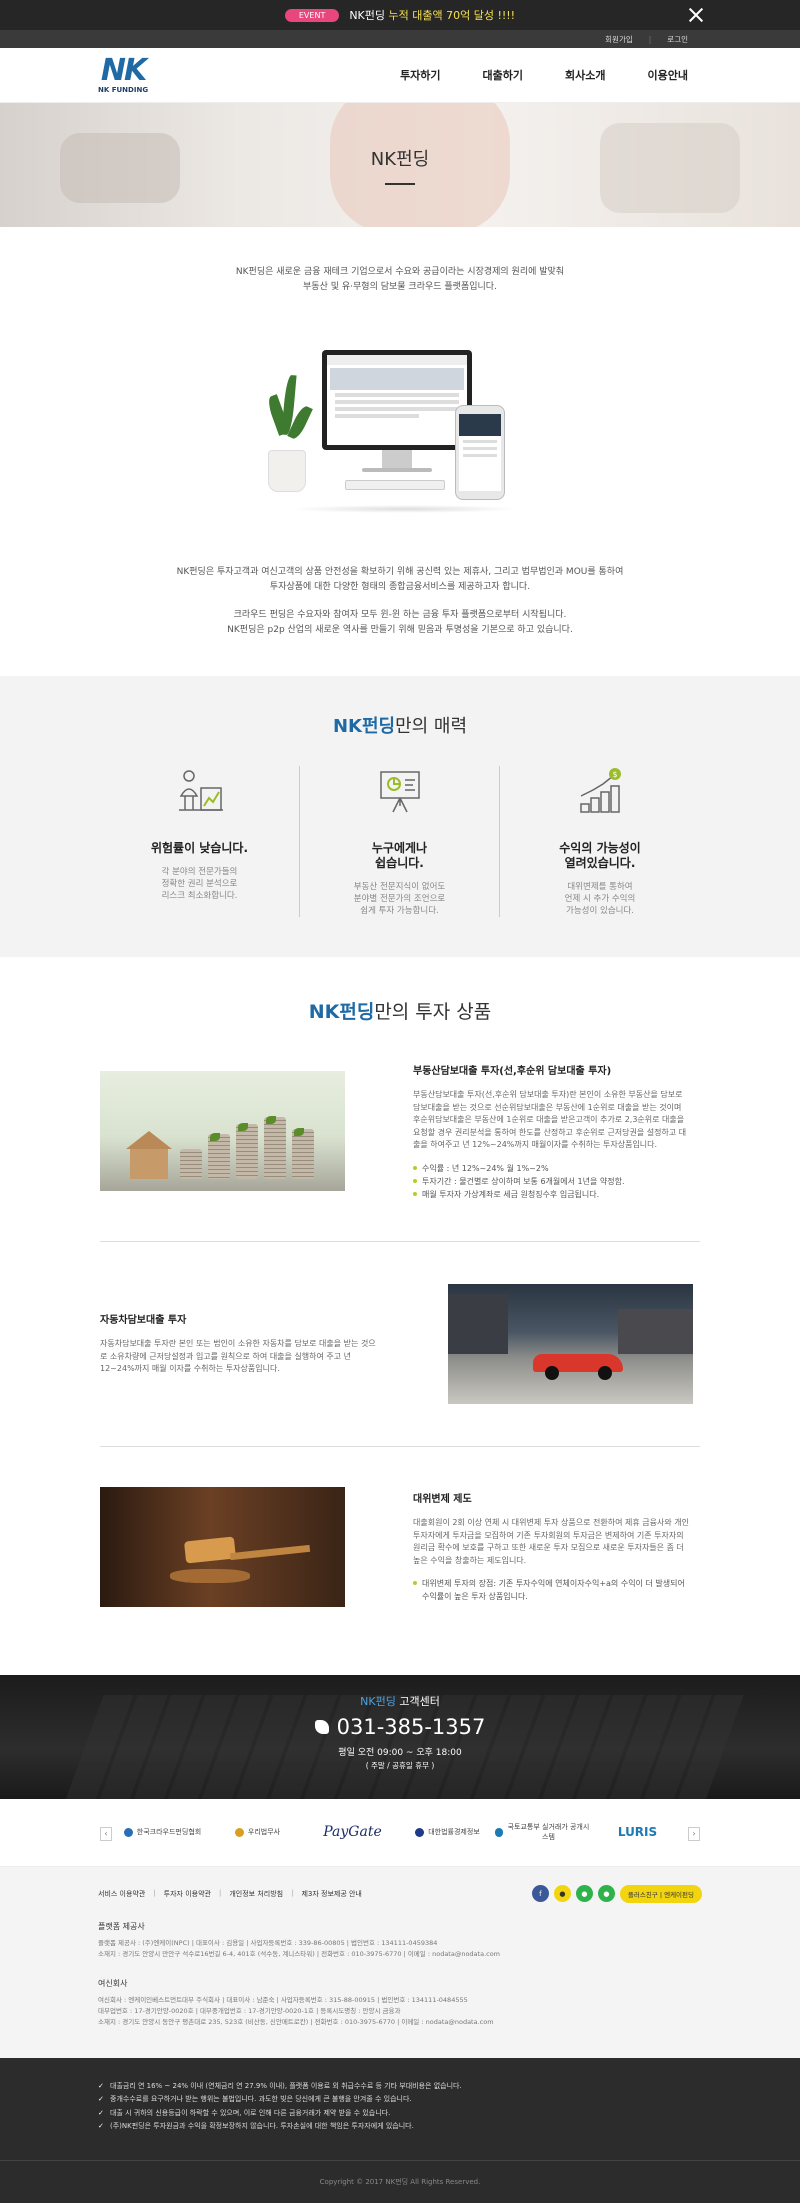  What do you see at coordinates (600, 887) in the screenshot?
I see `charm-desc: 대위변제를 통하여` at bounding box center [600, 887].